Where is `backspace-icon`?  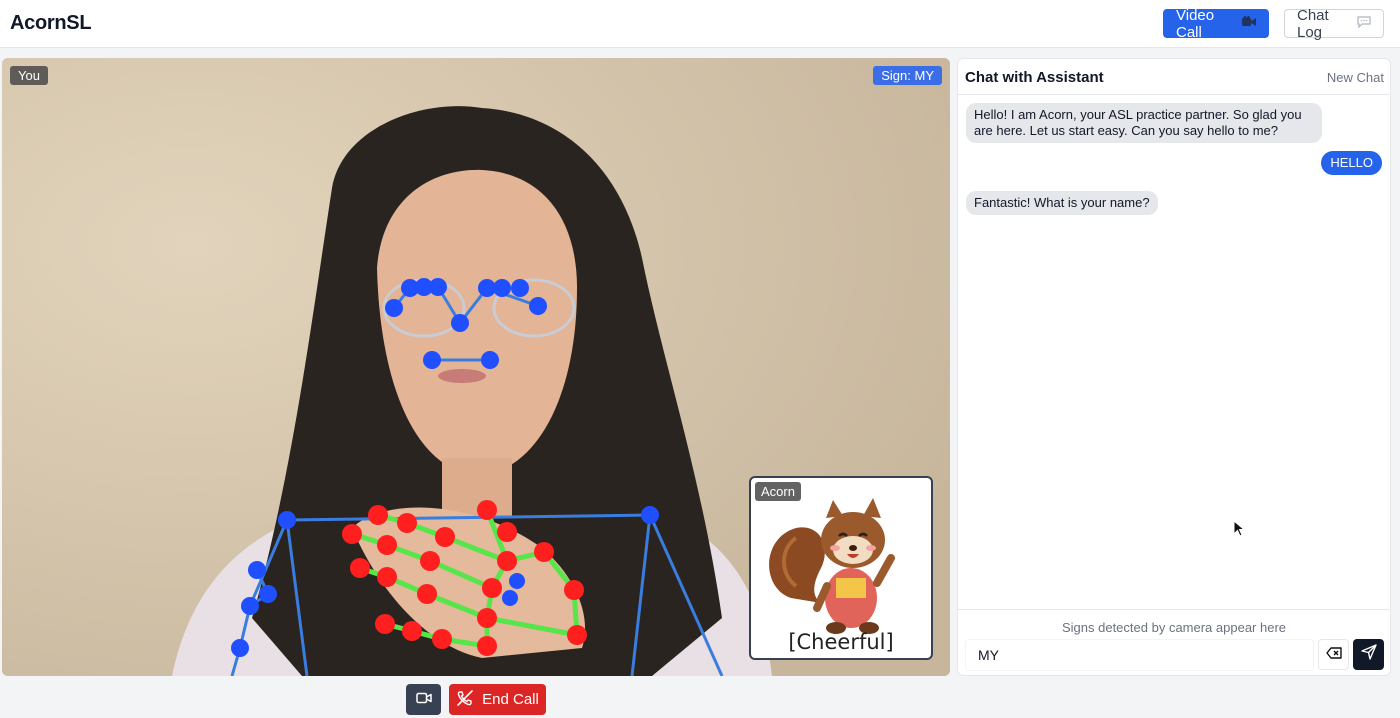 backspace-icon is located at coordinates (1333, 655).